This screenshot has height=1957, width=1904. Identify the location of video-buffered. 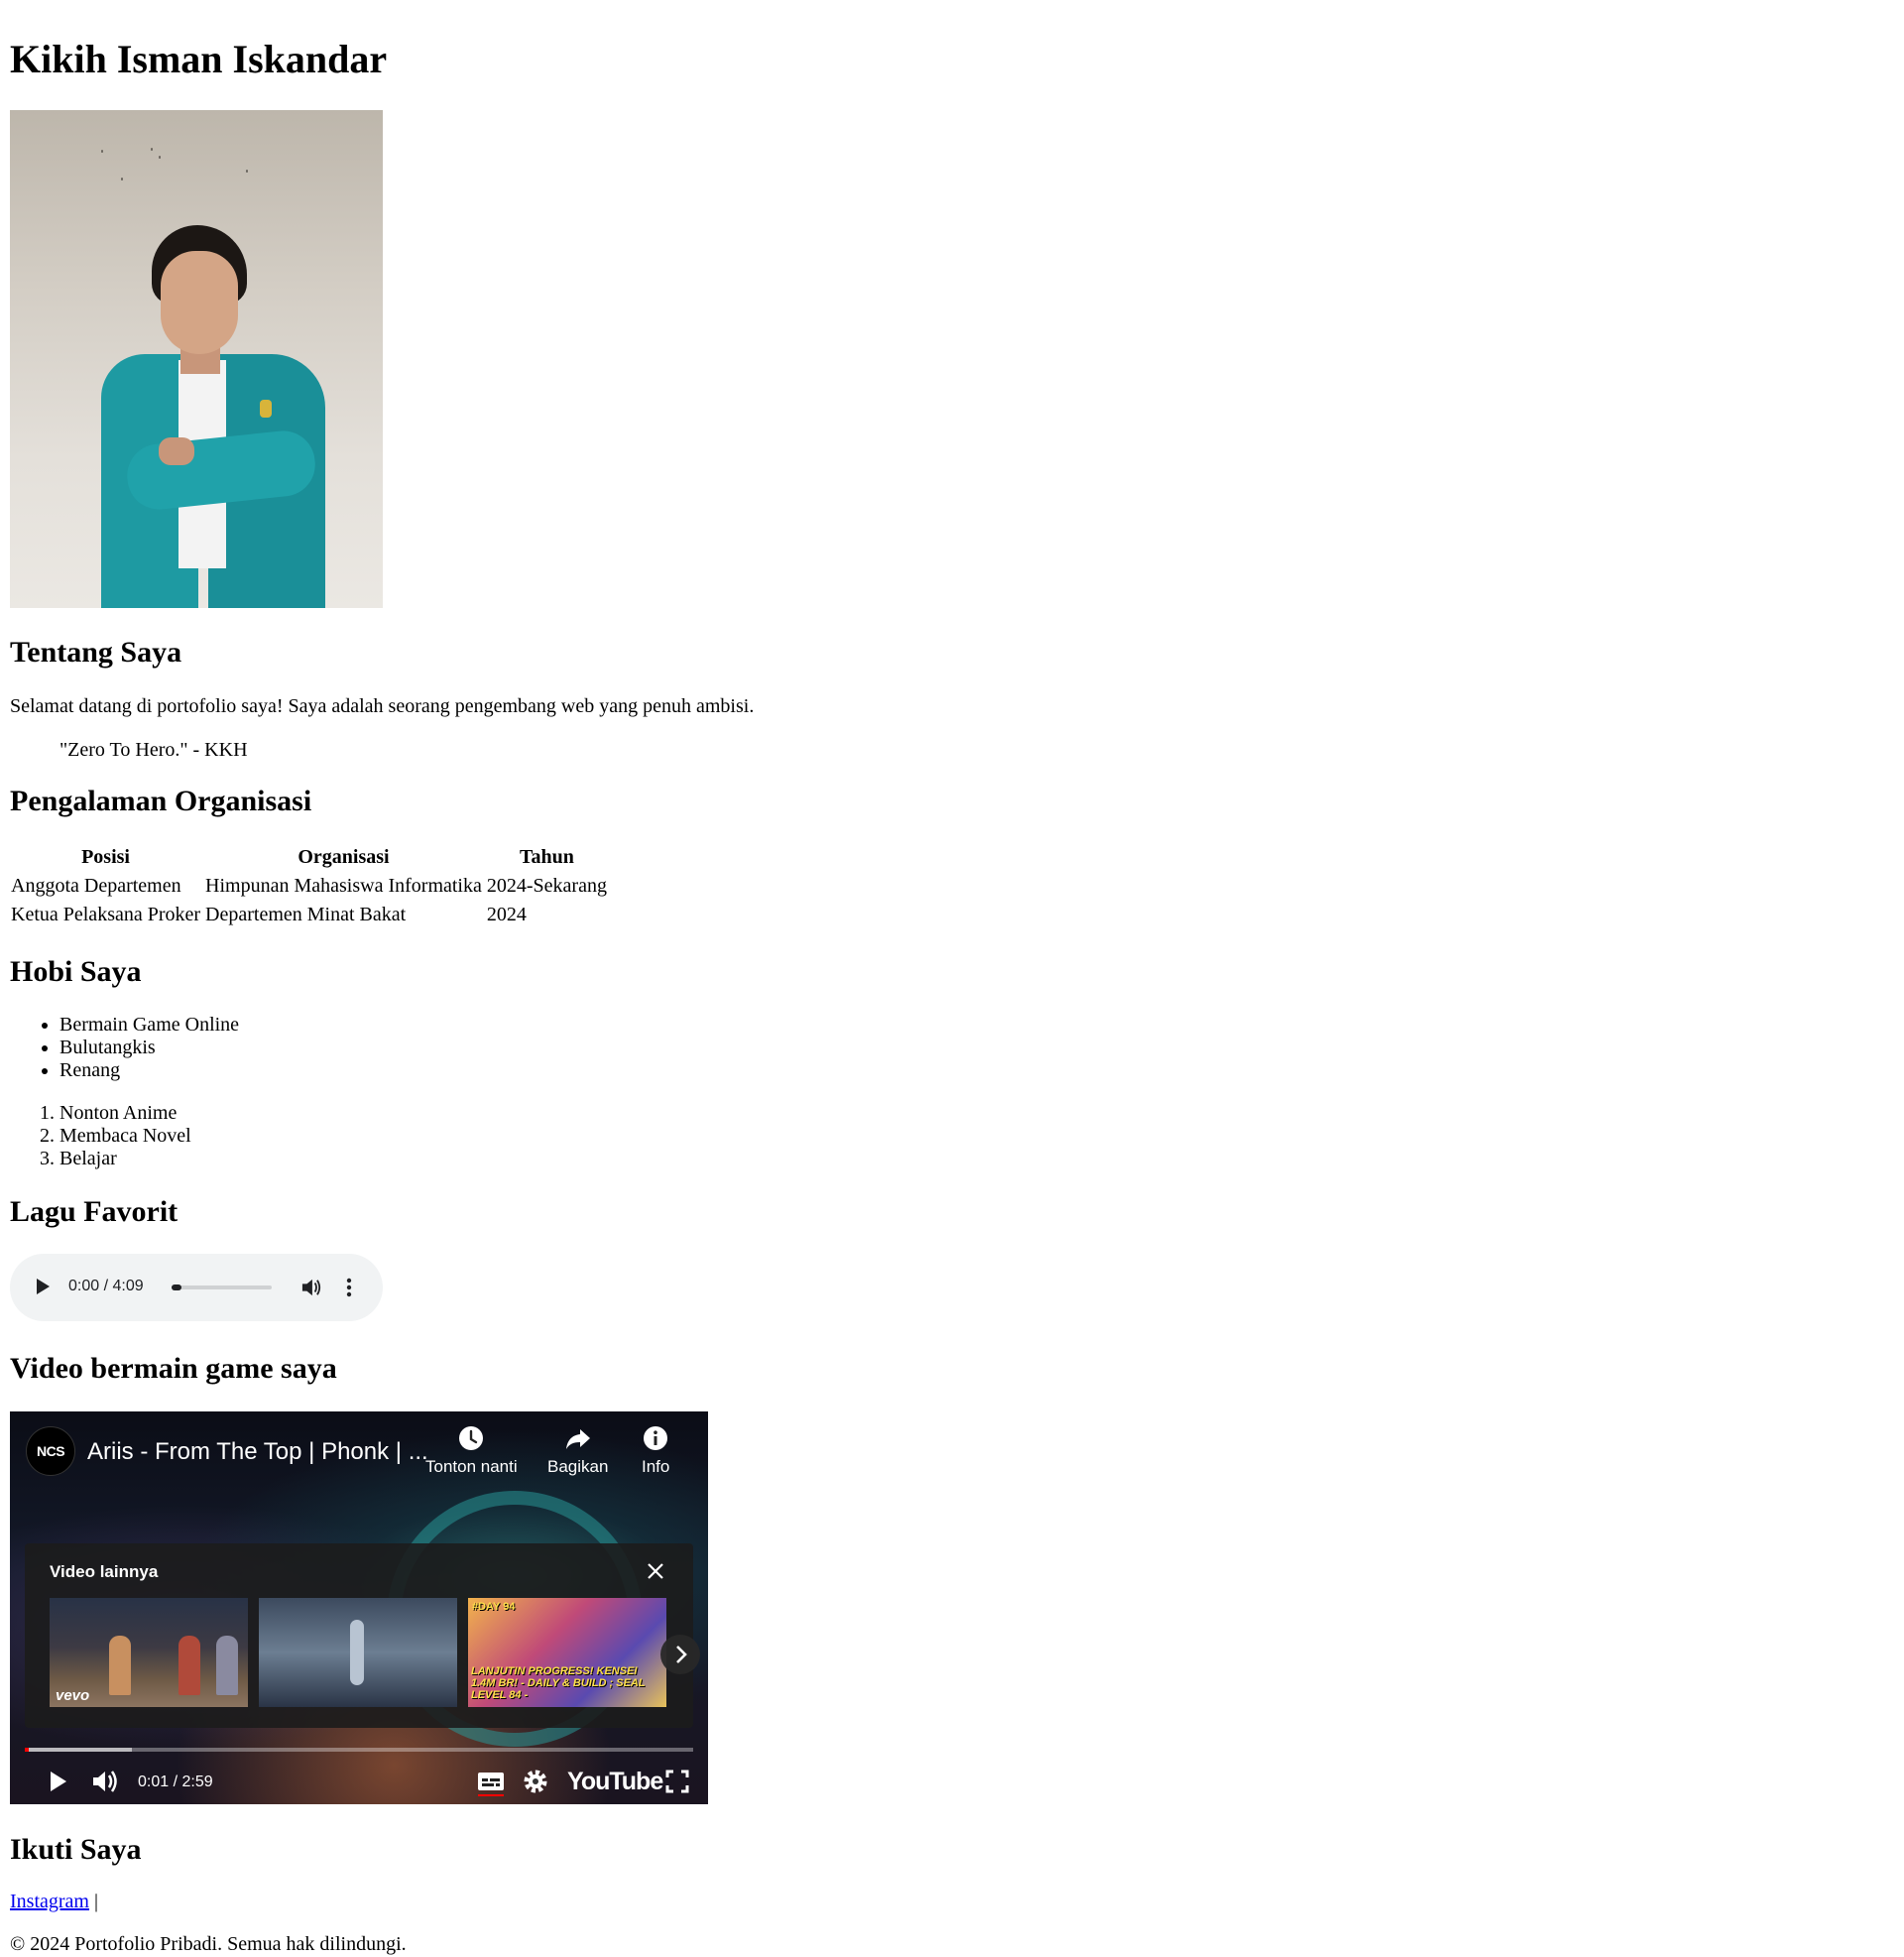
(78, 1750).